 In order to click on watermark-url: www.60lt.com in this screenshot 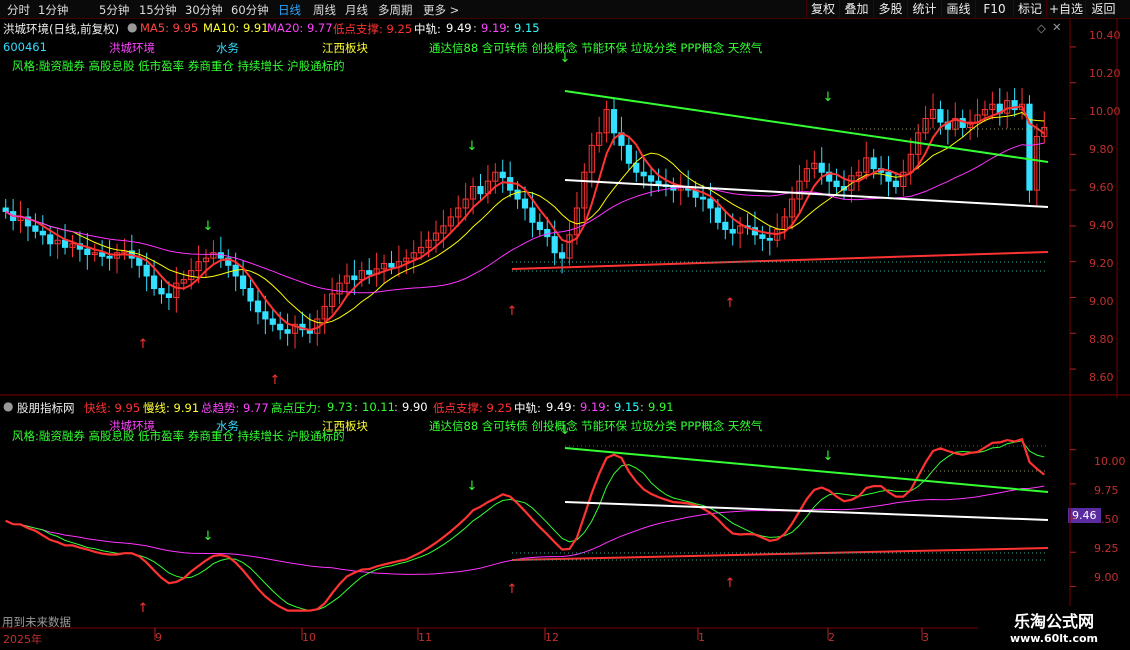, I will do `click(1054, 638)`.